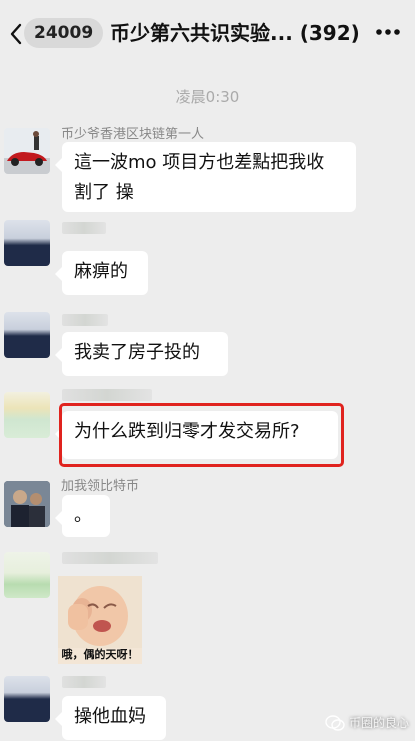 This screenshot has height=741, width=415. I want to click on watermark: 币圈的良心, so click(367, 722).